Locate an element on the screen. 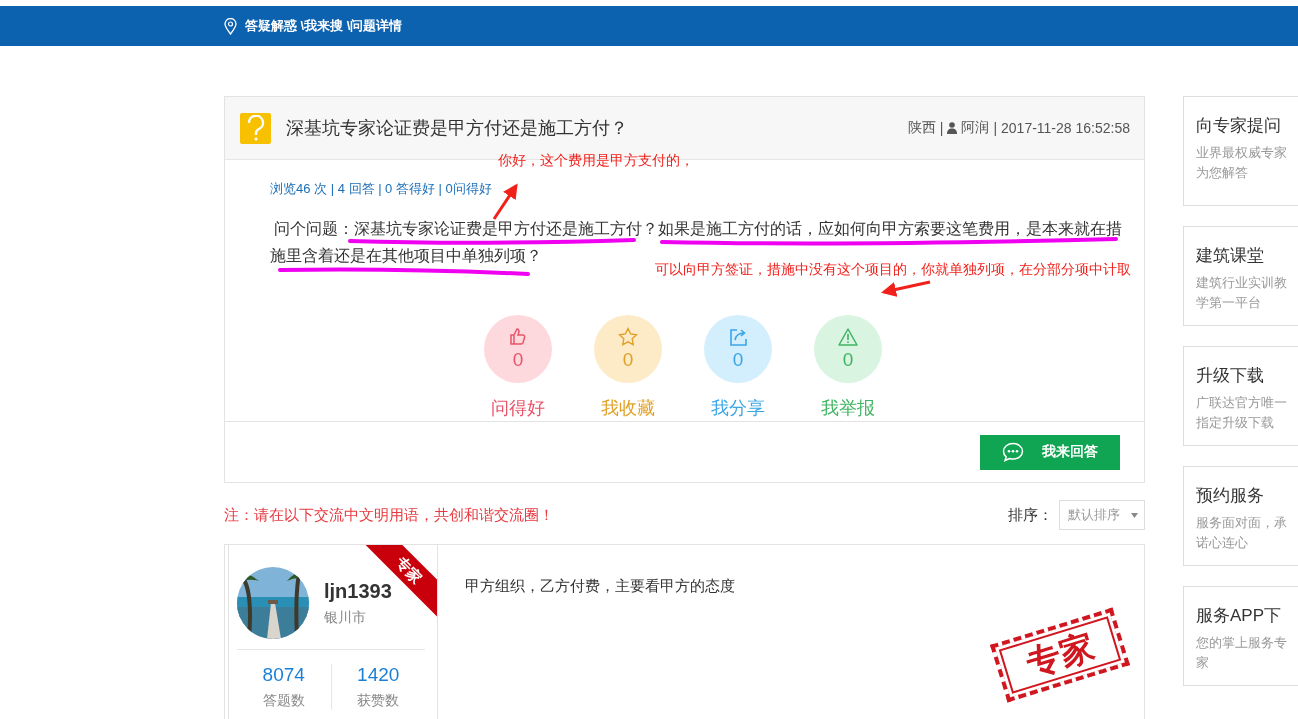 The height and width of the screenshot is (719, 1298). notice-text: 注：请在以下交流中文明用语，共创和谐交流圈！ is located at coordinates (389, 515).